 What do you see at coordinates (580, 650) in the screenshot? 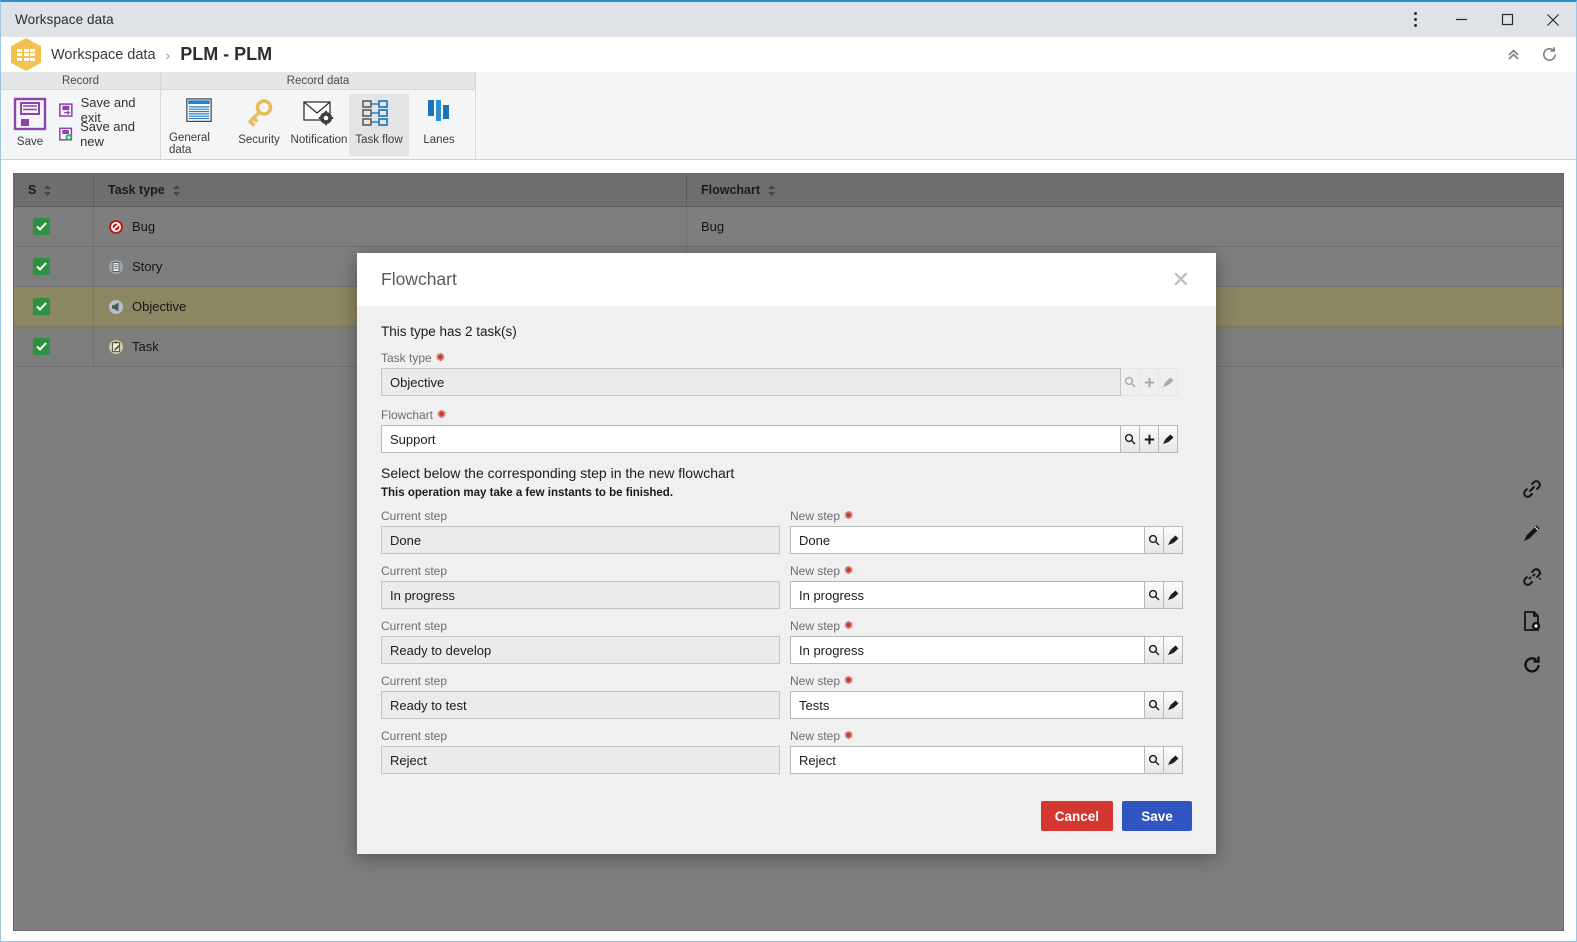
I see `current-step-input: Ready to develop` at bounding box center [580, 650].